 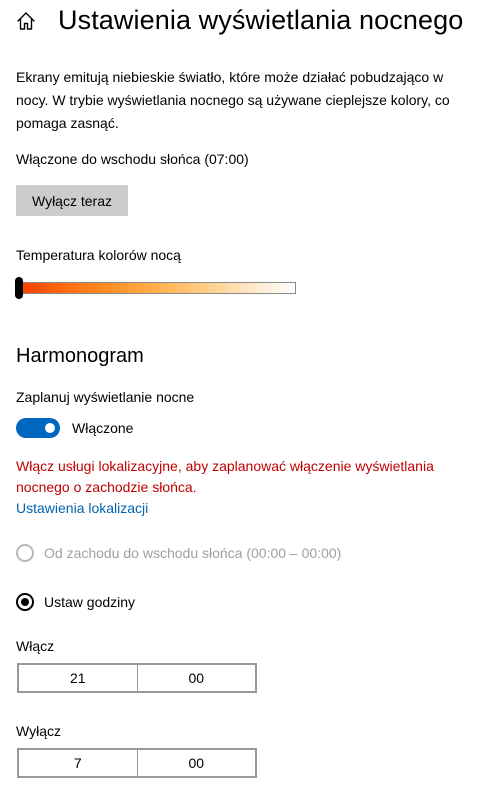 I want to click on turn-off-time-picker: 7 00, so click(x=137, y=763).